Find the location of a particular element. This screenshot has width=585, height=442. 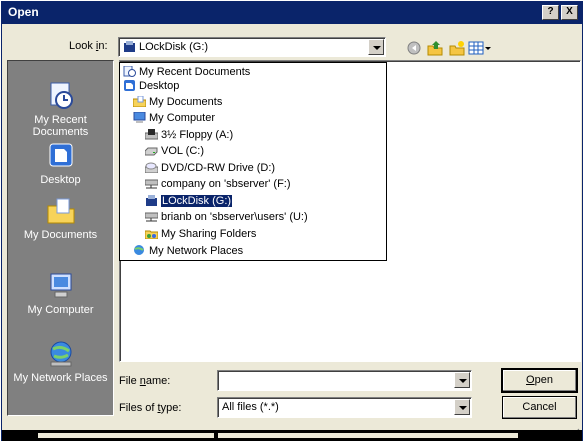

look-in-combo: LOckDisk (G:) is located at coordinates (252, 47).